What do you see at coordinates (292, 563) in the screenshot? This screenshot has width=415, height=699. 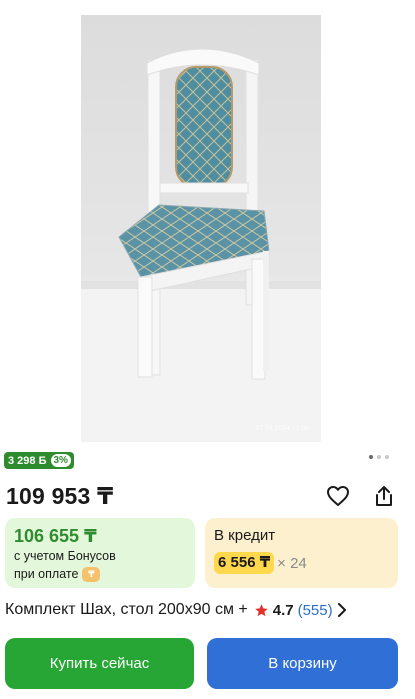 I see `credit-months: × 24` at bounding box center [292, 563].